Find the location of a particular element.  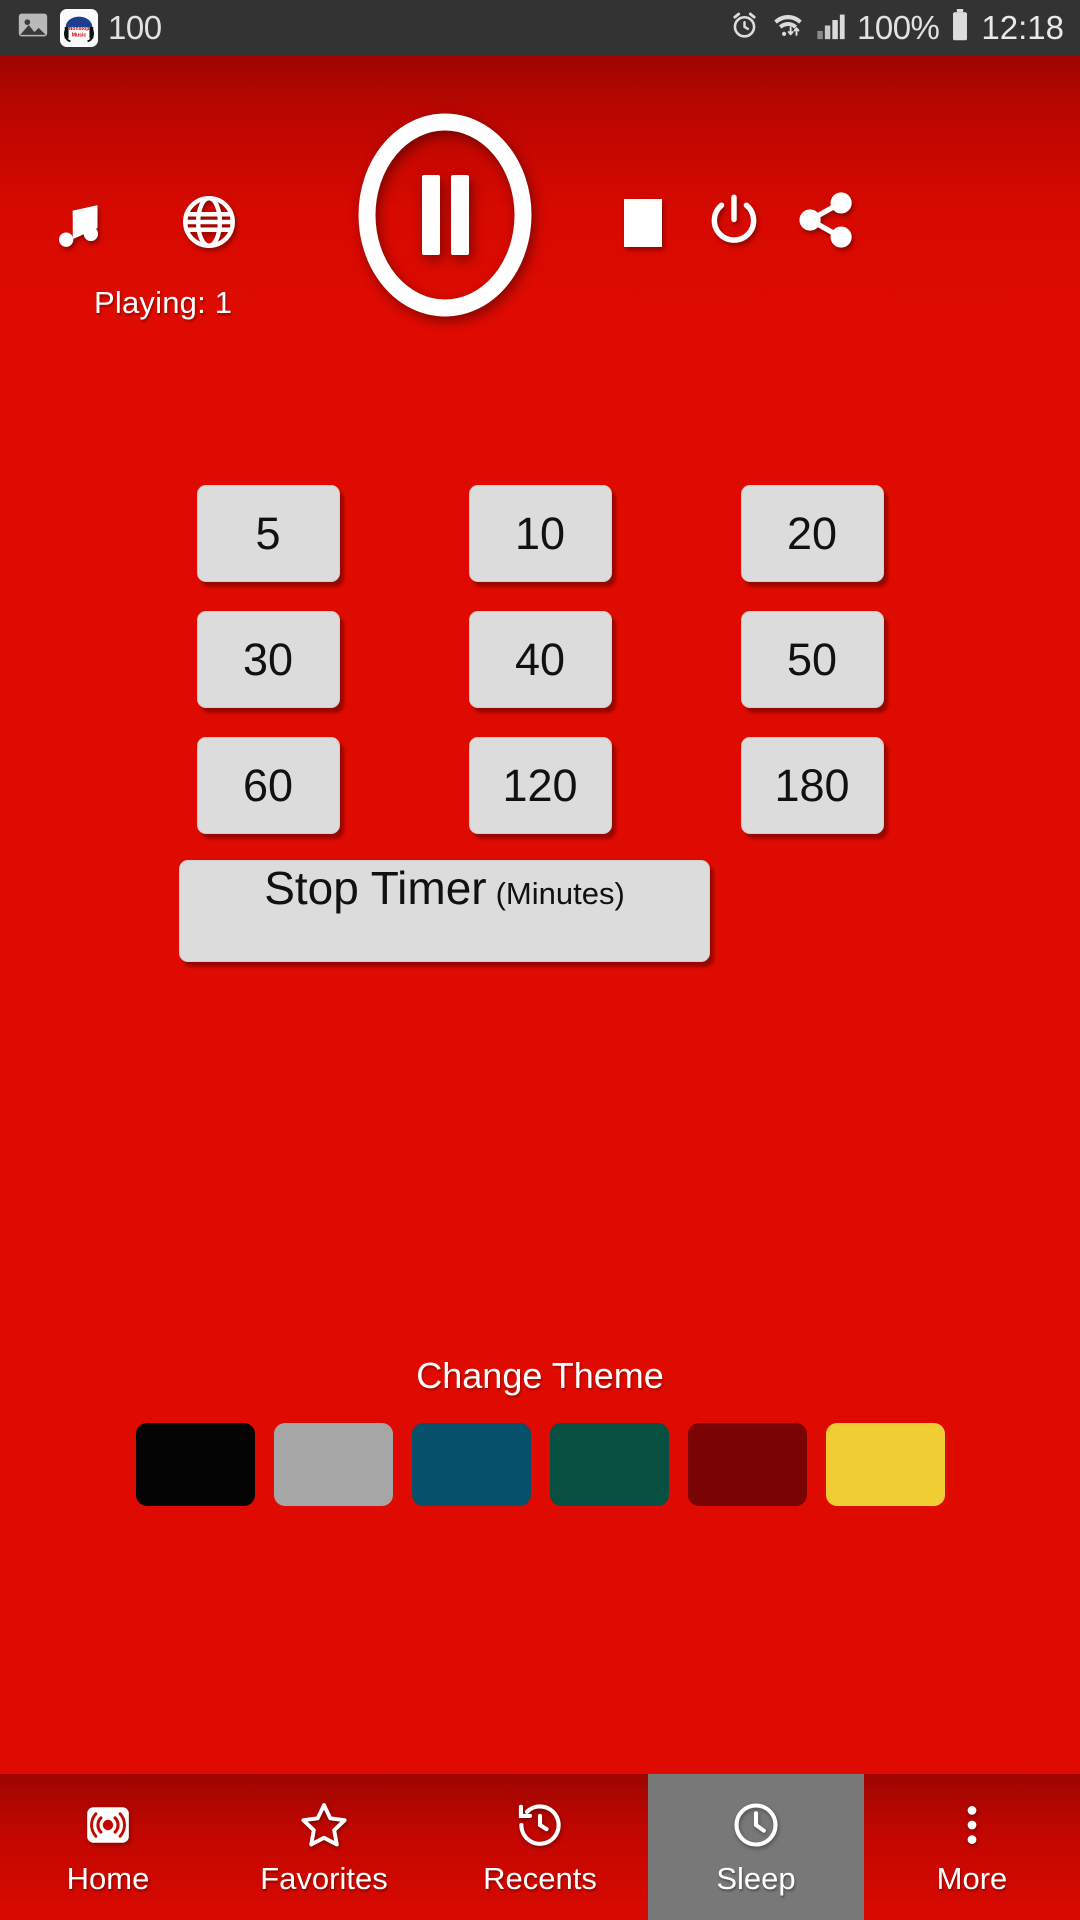

play-pause-button is located at coordinates (445, 215).